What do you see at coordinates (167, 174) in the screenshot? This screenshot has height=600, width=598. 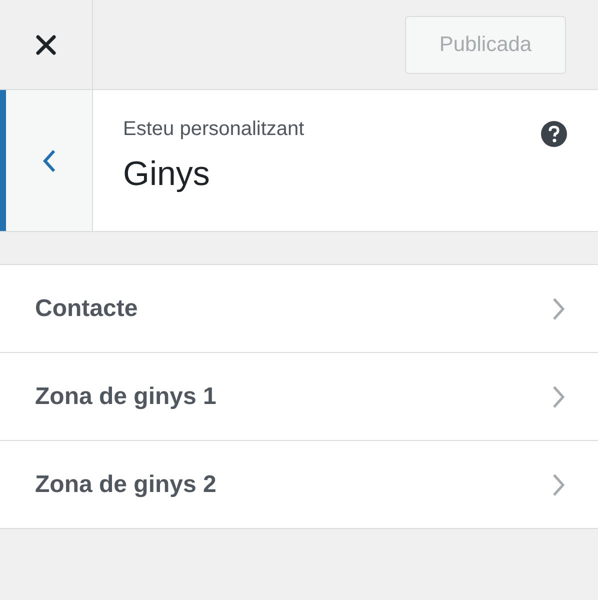 I see `panel-title: Ginys` at bounding box center [167, 174].